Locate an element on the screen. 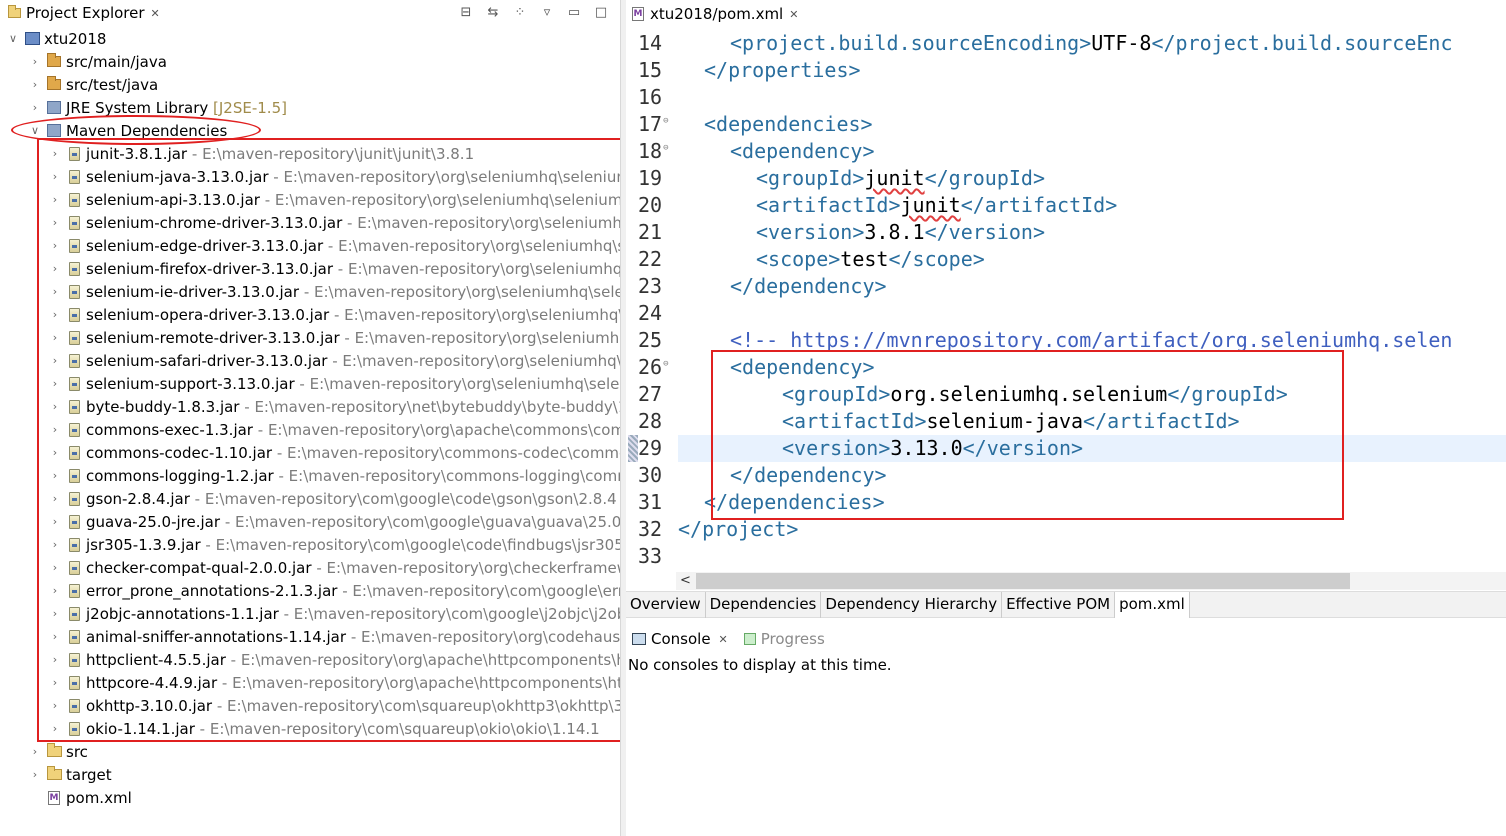  editor-tab-title: xtu2018/pom.xml is located at coordinates (717, 14).